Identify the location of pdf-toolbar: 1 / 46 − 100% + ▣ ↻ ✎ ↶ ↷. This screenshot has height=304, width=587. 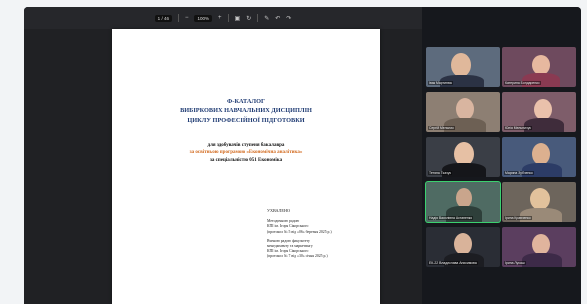
(223, 18).